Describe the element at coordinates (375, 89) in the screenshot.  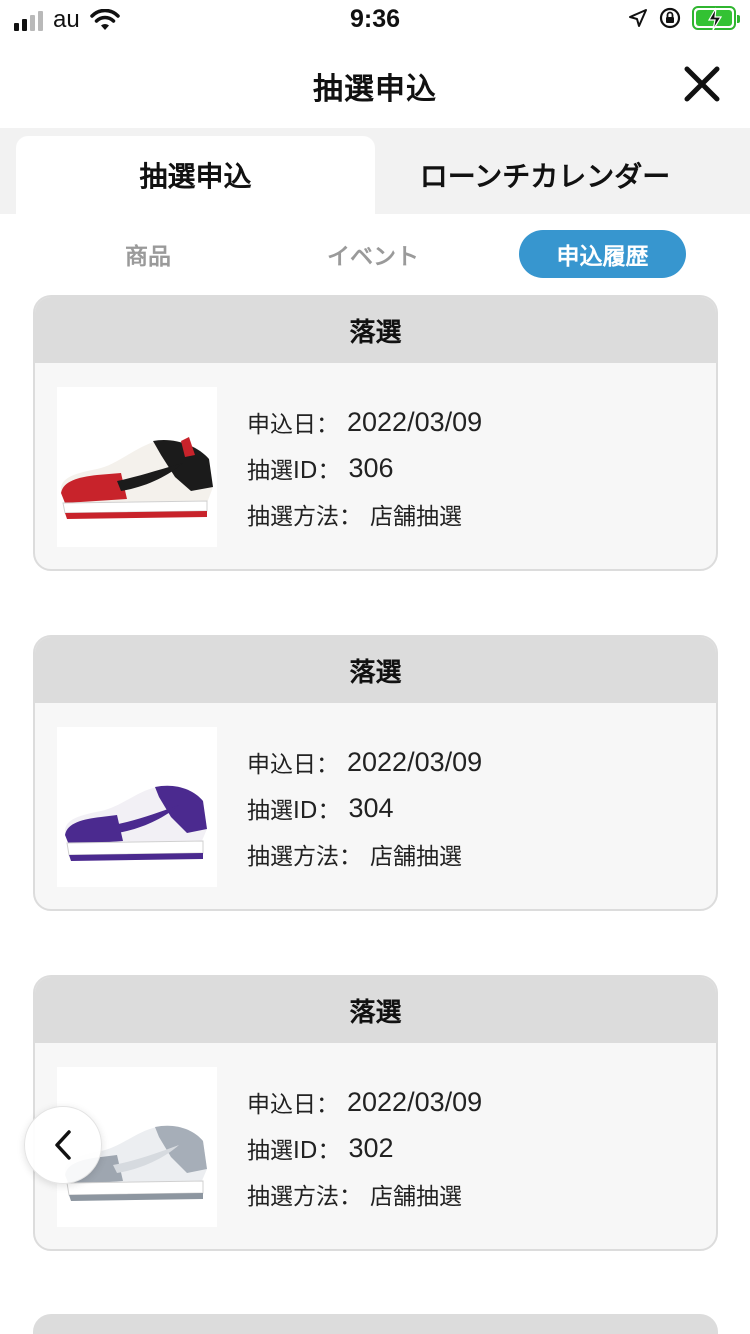
I see `page-title: 抽選申込` at that location.